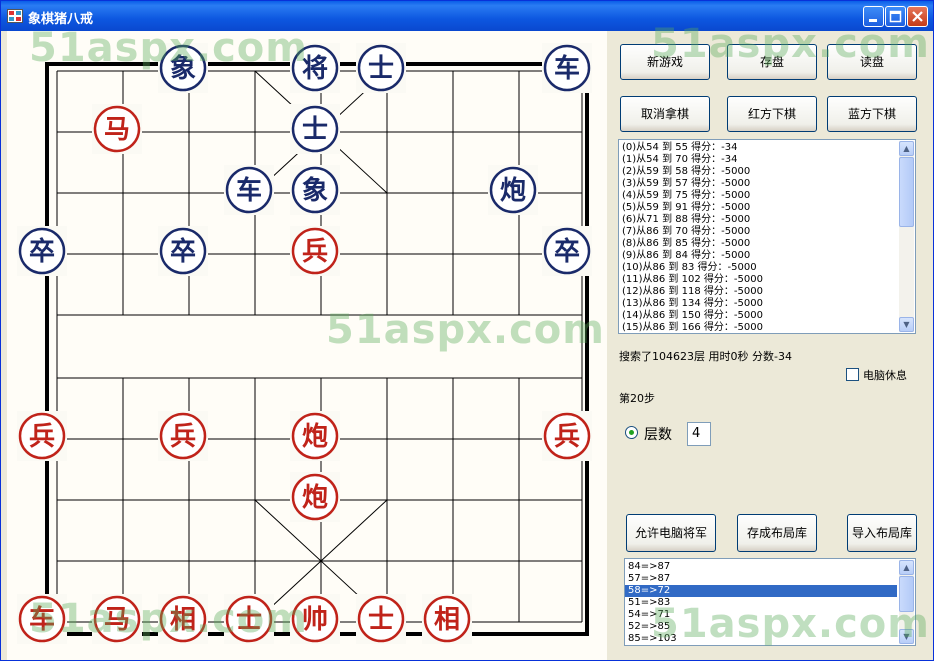 This screenshot has width=934, height=661. Describe the element at coordinates (671, 533) in the screenshot. I see `allow-check-button: 允许电脑将军` at that location.